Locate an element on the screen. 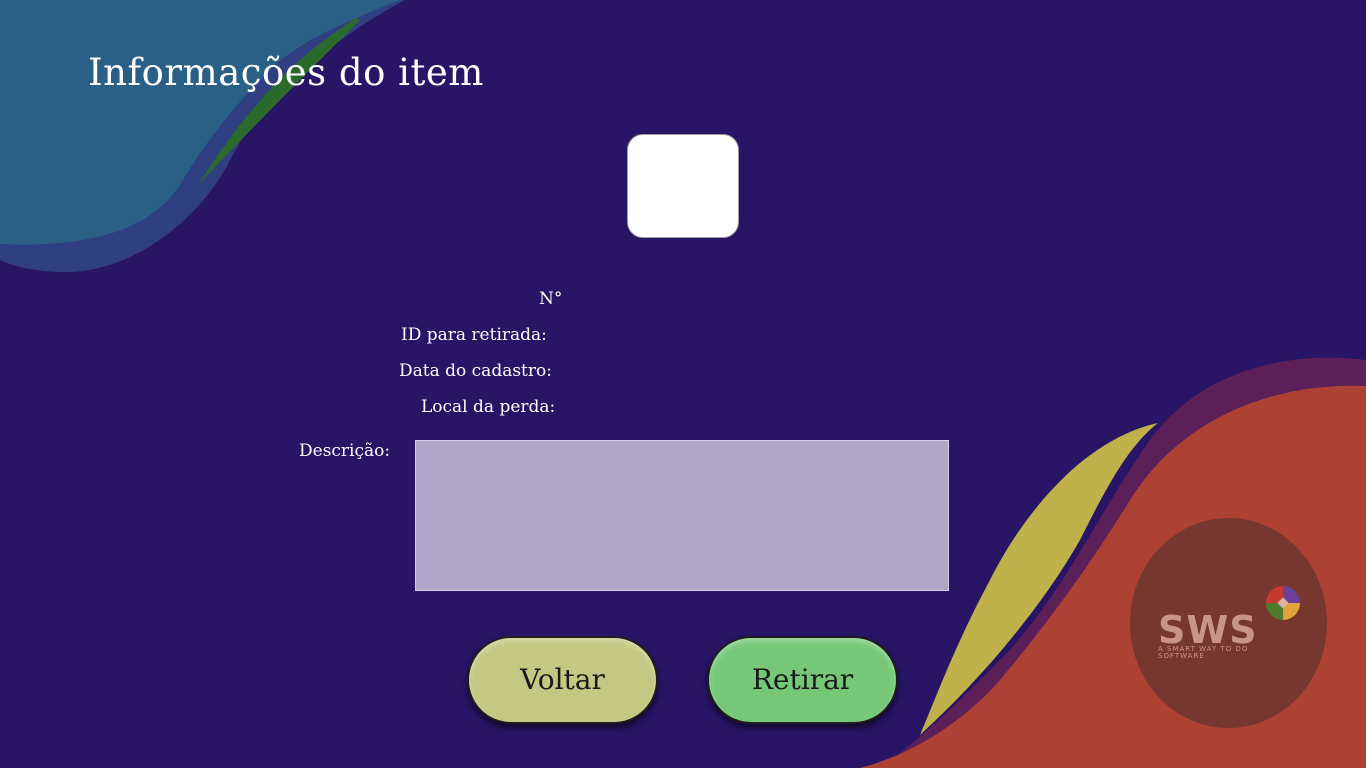  withdrawal-id-label: ID para retirada: is located at coordinates (474, 335).